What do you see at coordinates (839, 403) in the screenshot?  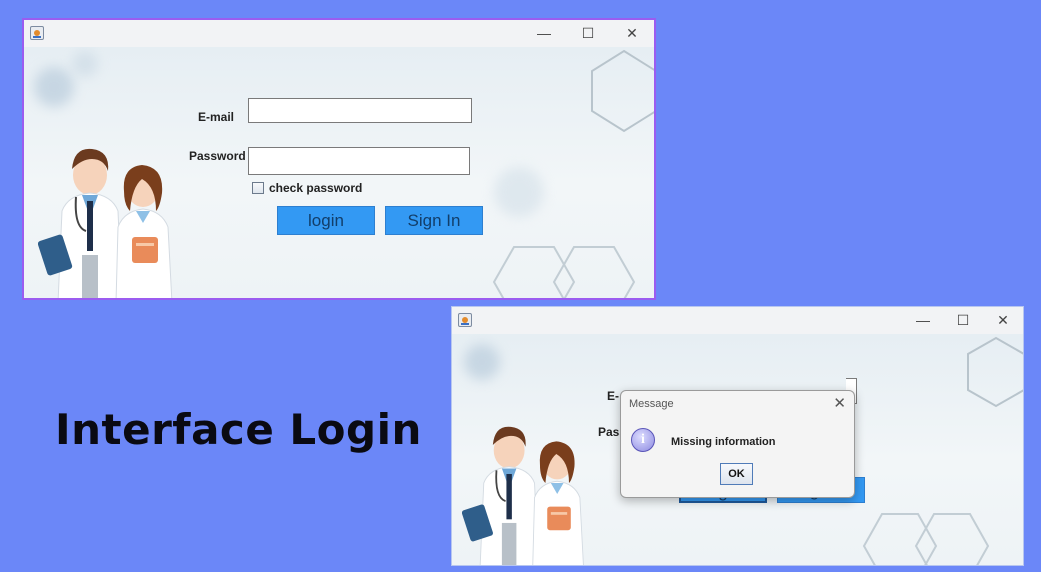 I see `dialog-close-icon: ✕` at bounding box center [839, 403].